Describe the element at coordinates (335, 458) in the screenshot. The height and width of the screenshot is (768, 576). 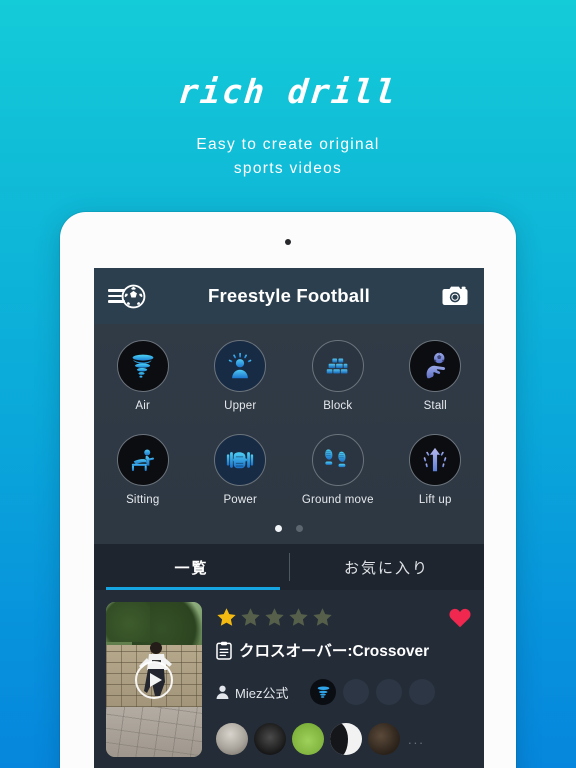
I see `footprints-icon` at that location.